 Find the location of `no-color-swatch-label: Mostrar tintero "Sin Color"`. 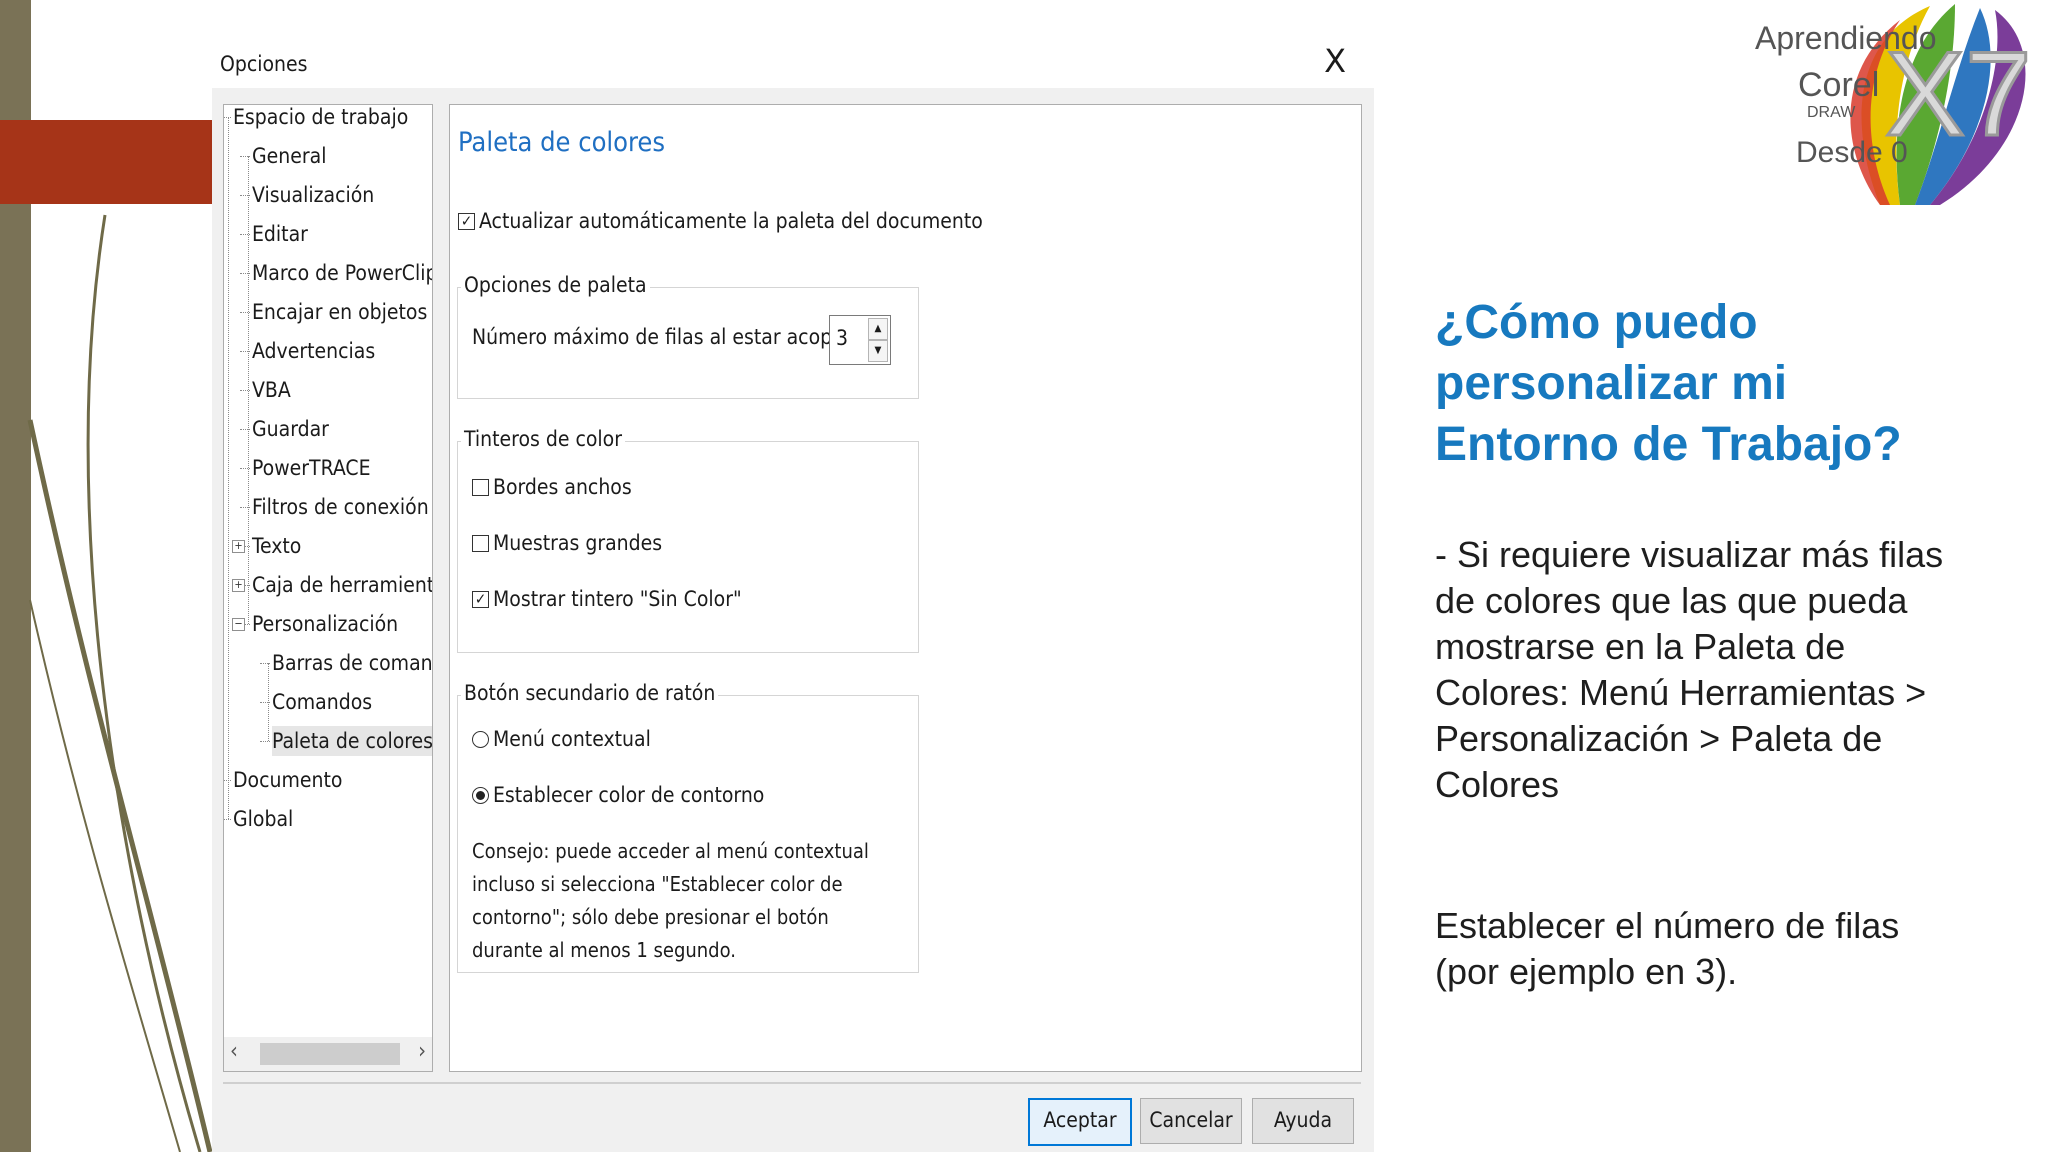

no-color-swatch-label: Mostrar tintero "Sin Color" is located at coordinates (617, 599).